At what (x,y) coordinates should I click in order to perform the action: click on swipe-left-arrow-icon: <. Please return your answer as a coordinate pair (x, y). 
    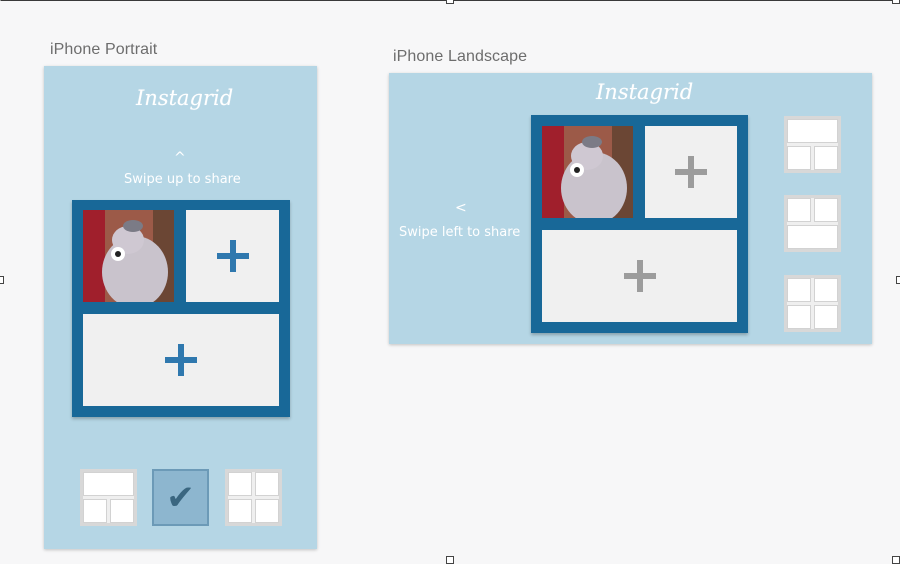
    Looking at the image, I should click on (461, 208).